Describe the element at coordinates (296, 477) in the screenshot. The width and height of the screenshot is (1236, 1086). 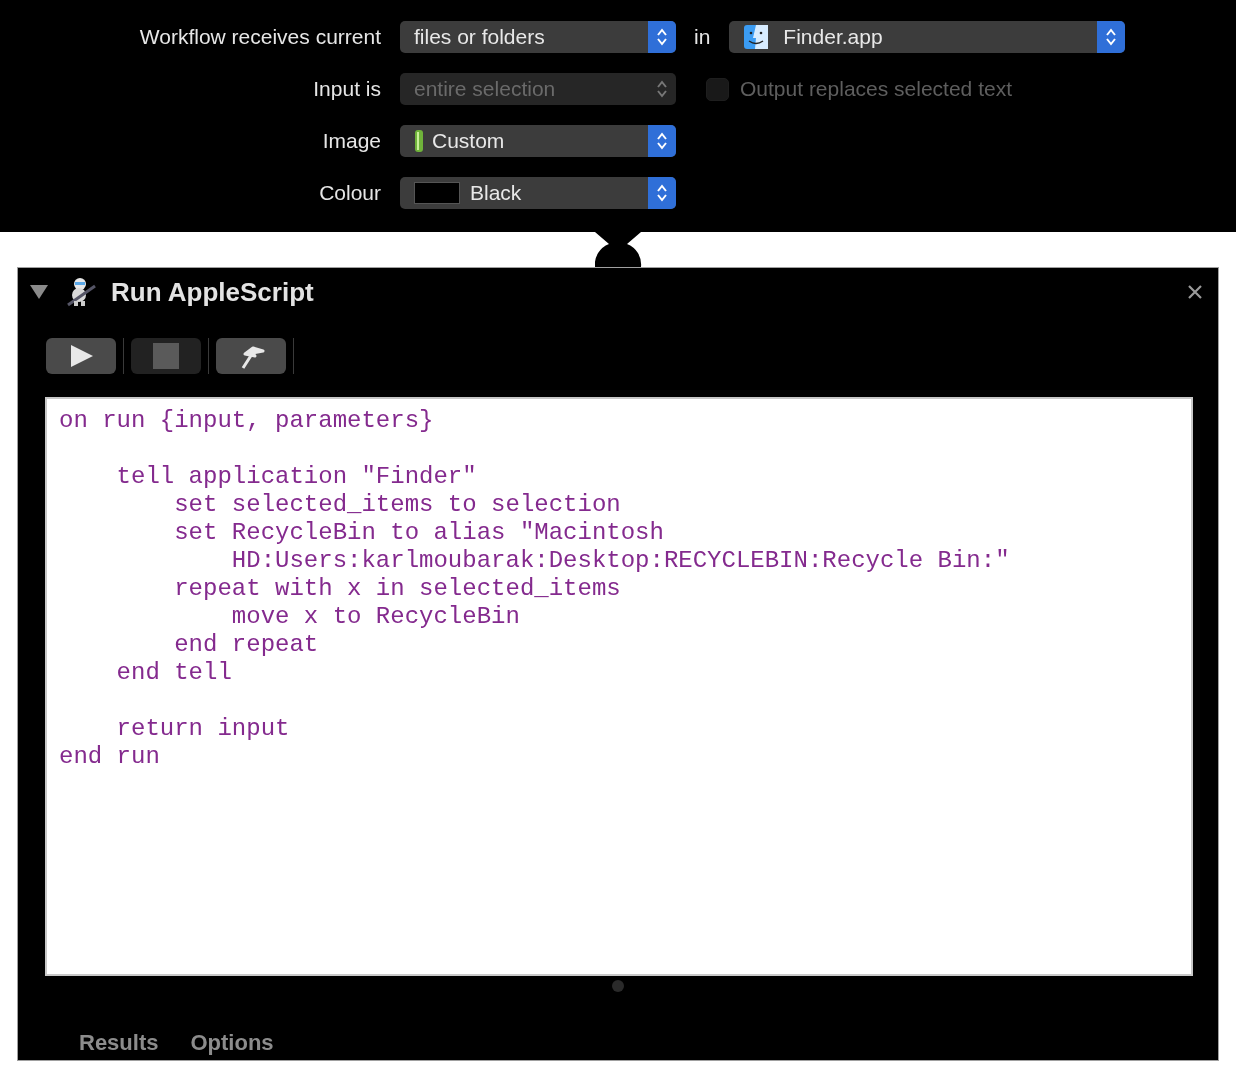
I see `code-line: tell application "Finder"` at that location.